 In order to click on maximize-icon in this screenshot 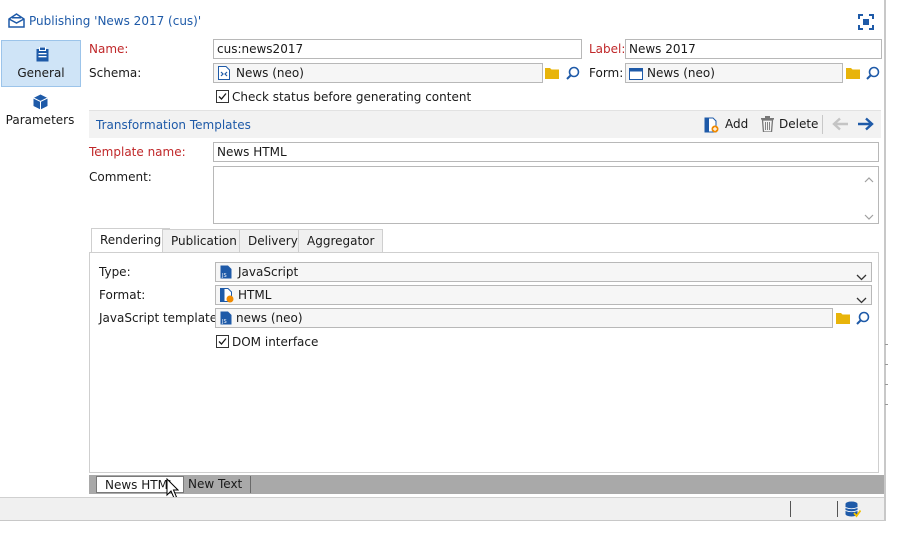, I will do `click(866, 23)`.